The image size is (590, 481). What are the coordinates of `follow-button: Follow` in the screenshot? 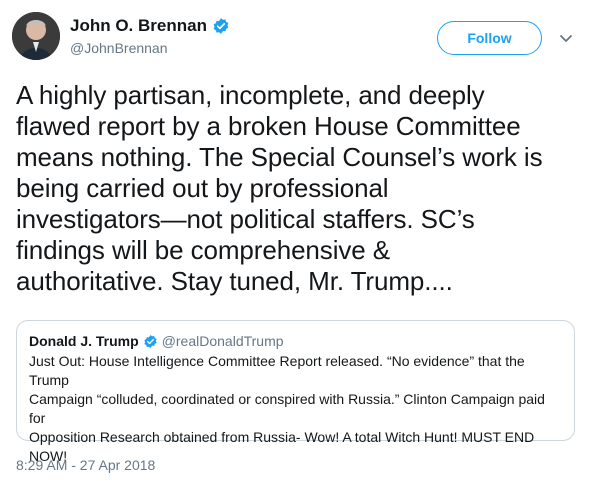 It's located at (489, 38).